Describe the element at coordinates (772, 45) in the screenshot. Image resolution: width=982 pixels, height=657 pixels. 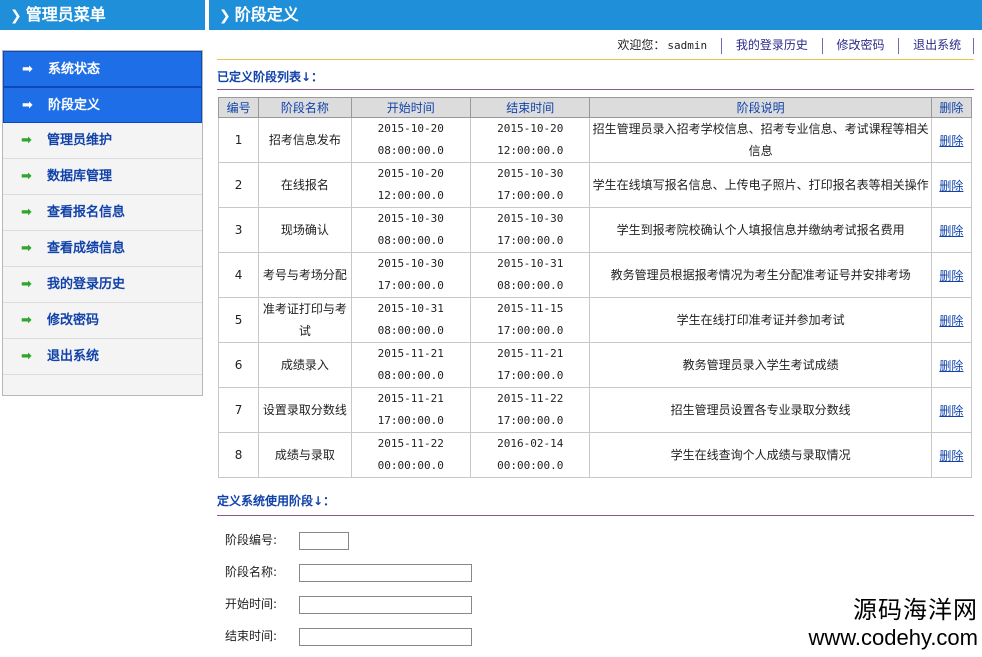
I see `login-history-link: 我的登录历史` at that location.